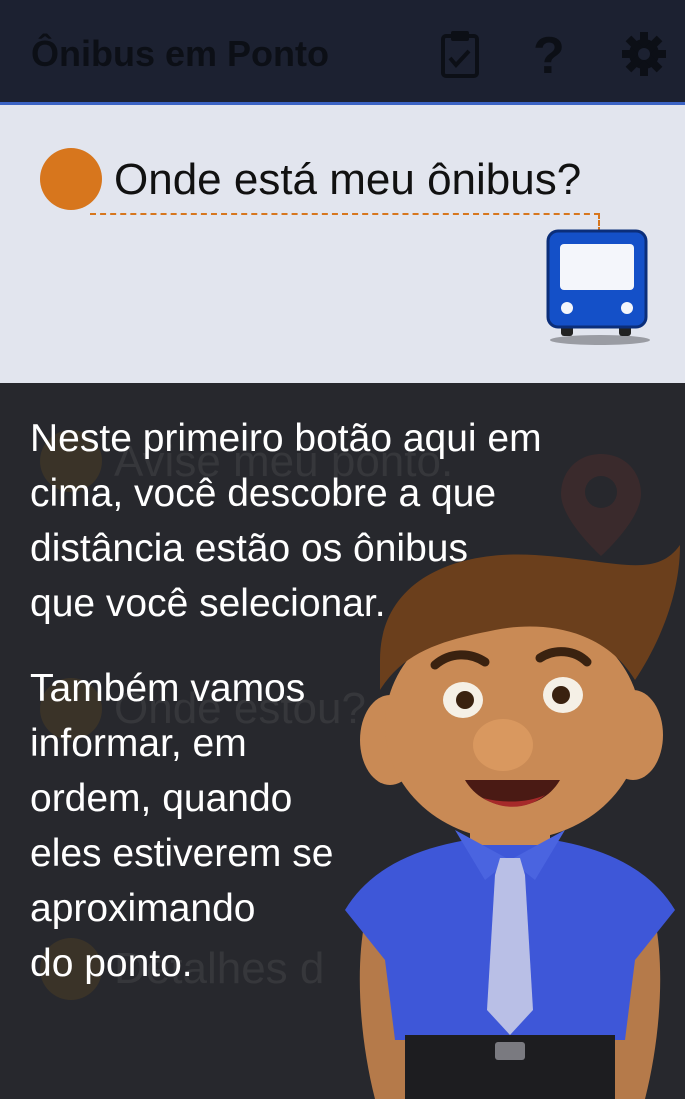  I want to click on help-icon: ?, so click(549, 56).